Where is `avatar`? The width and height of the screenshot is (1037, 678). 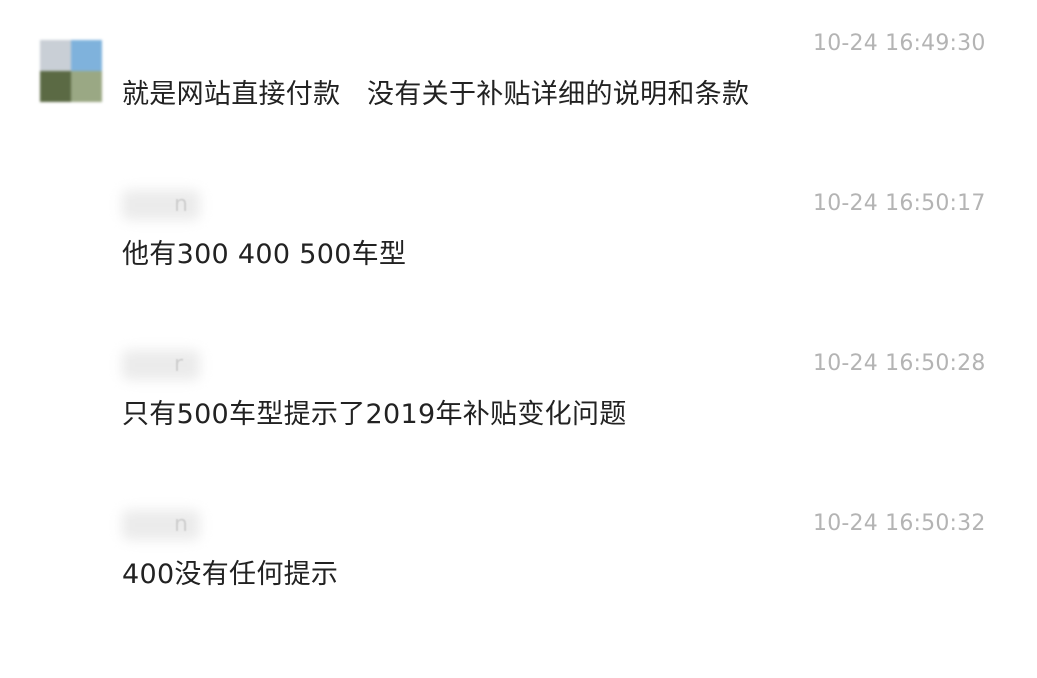
avatar is located at coordinates (71, 71).